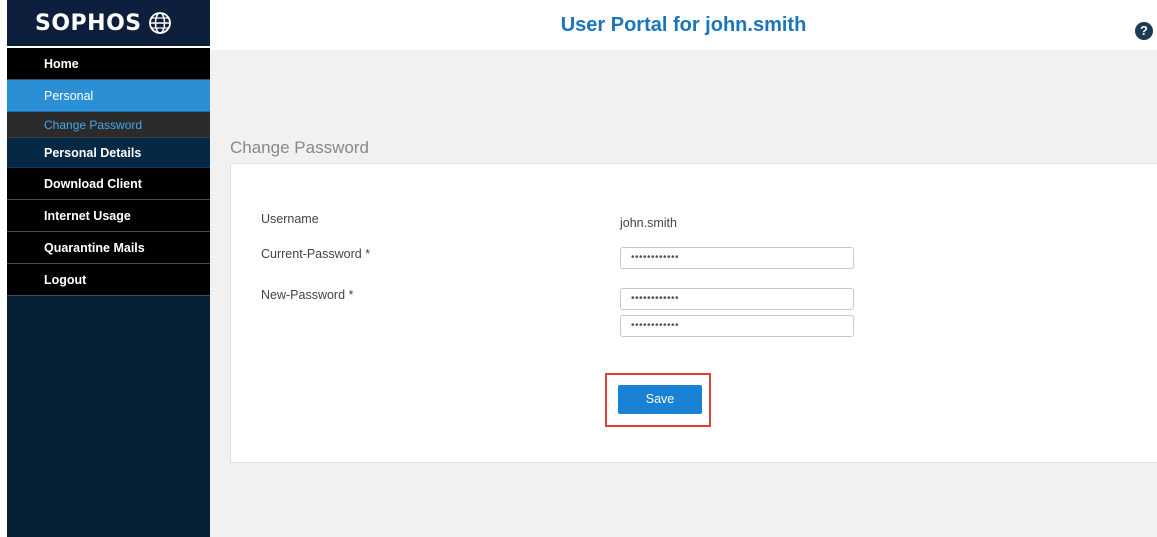 This screenshot has width=1157, height=537. I want to click on header: User Portal for john.smith ?, so click(683, 25).